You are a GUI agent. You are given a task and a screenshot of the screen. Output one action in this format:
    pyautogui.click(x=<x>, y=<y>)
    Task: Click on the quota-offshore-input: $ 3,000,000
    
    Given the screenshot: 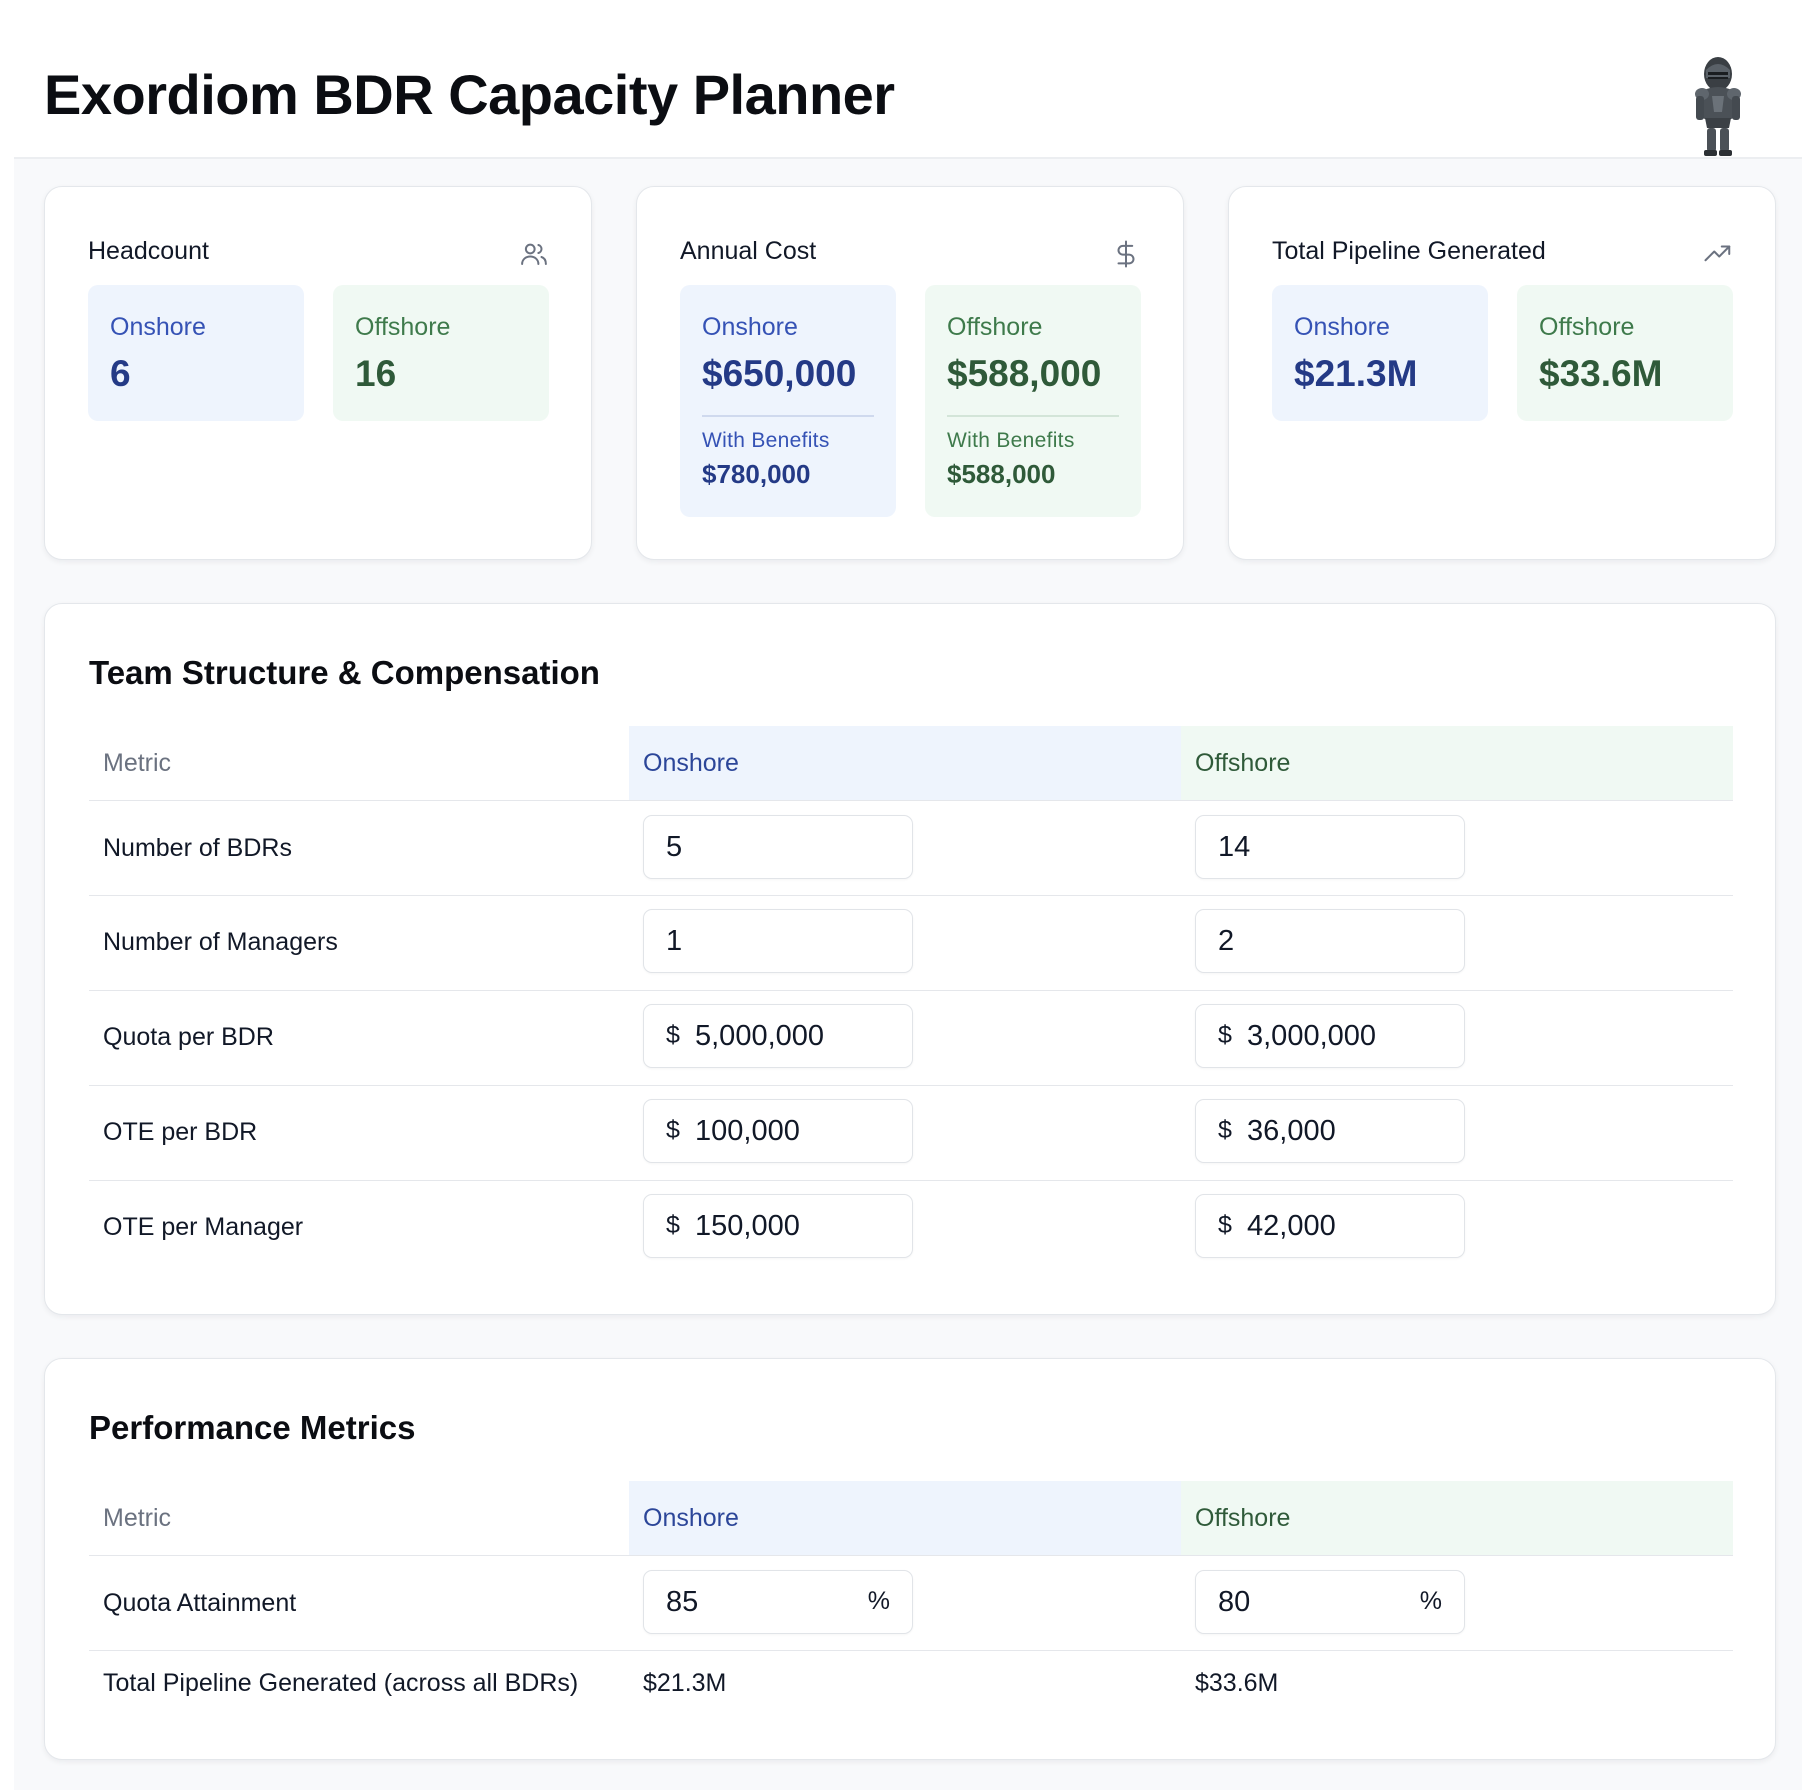 What is the action you would take?
    pyautogui.click(x=1330, y=1036)
    